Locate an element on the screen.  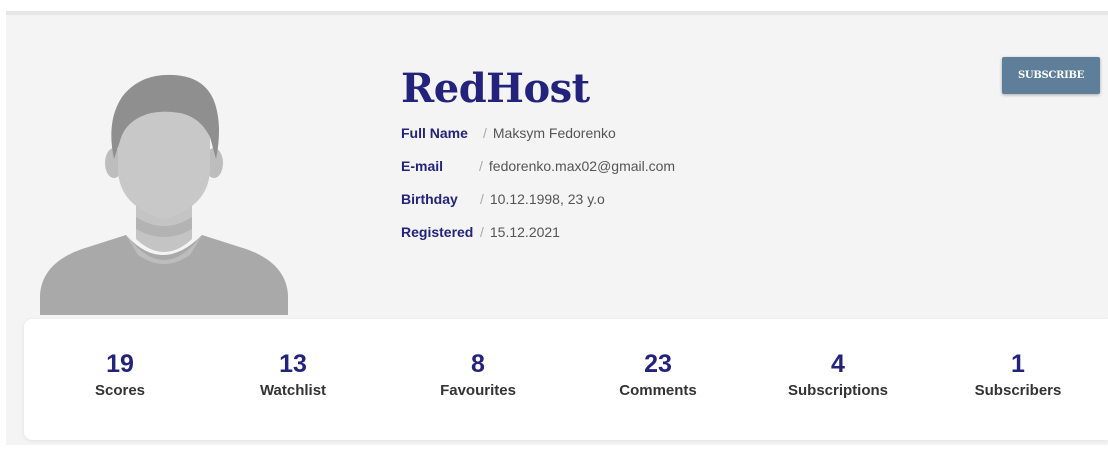
stat-comments: 23 Comments is located at coordinates (658, 375).